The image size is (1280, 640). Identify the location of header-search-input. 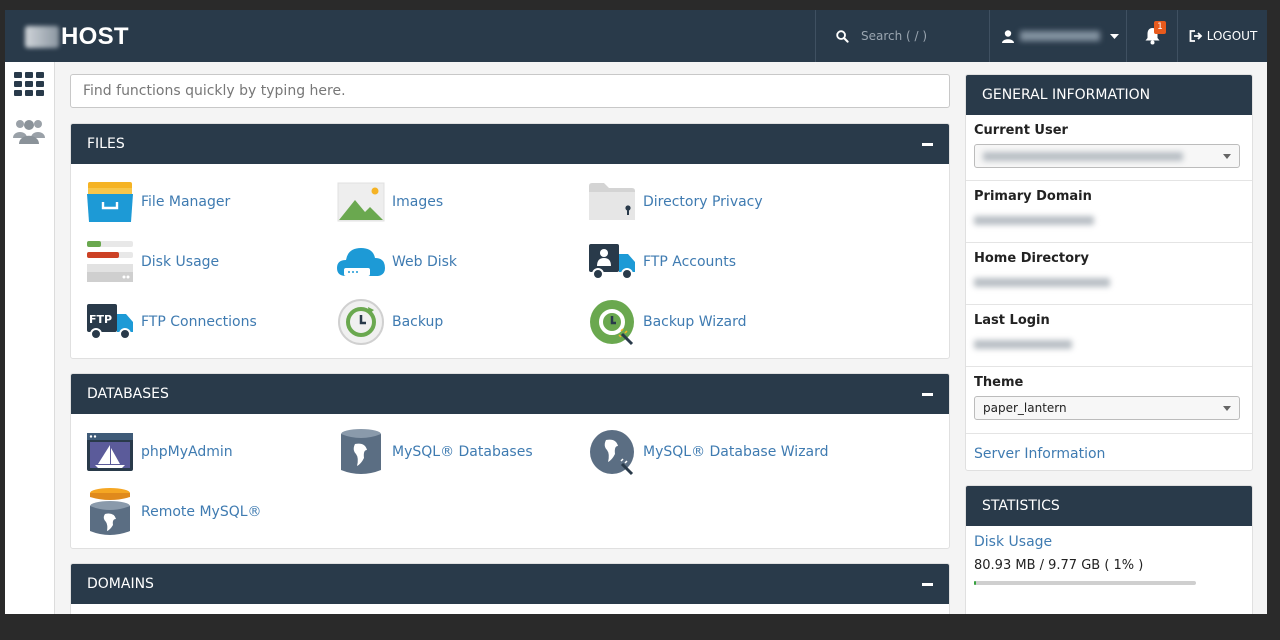
(916, 36).